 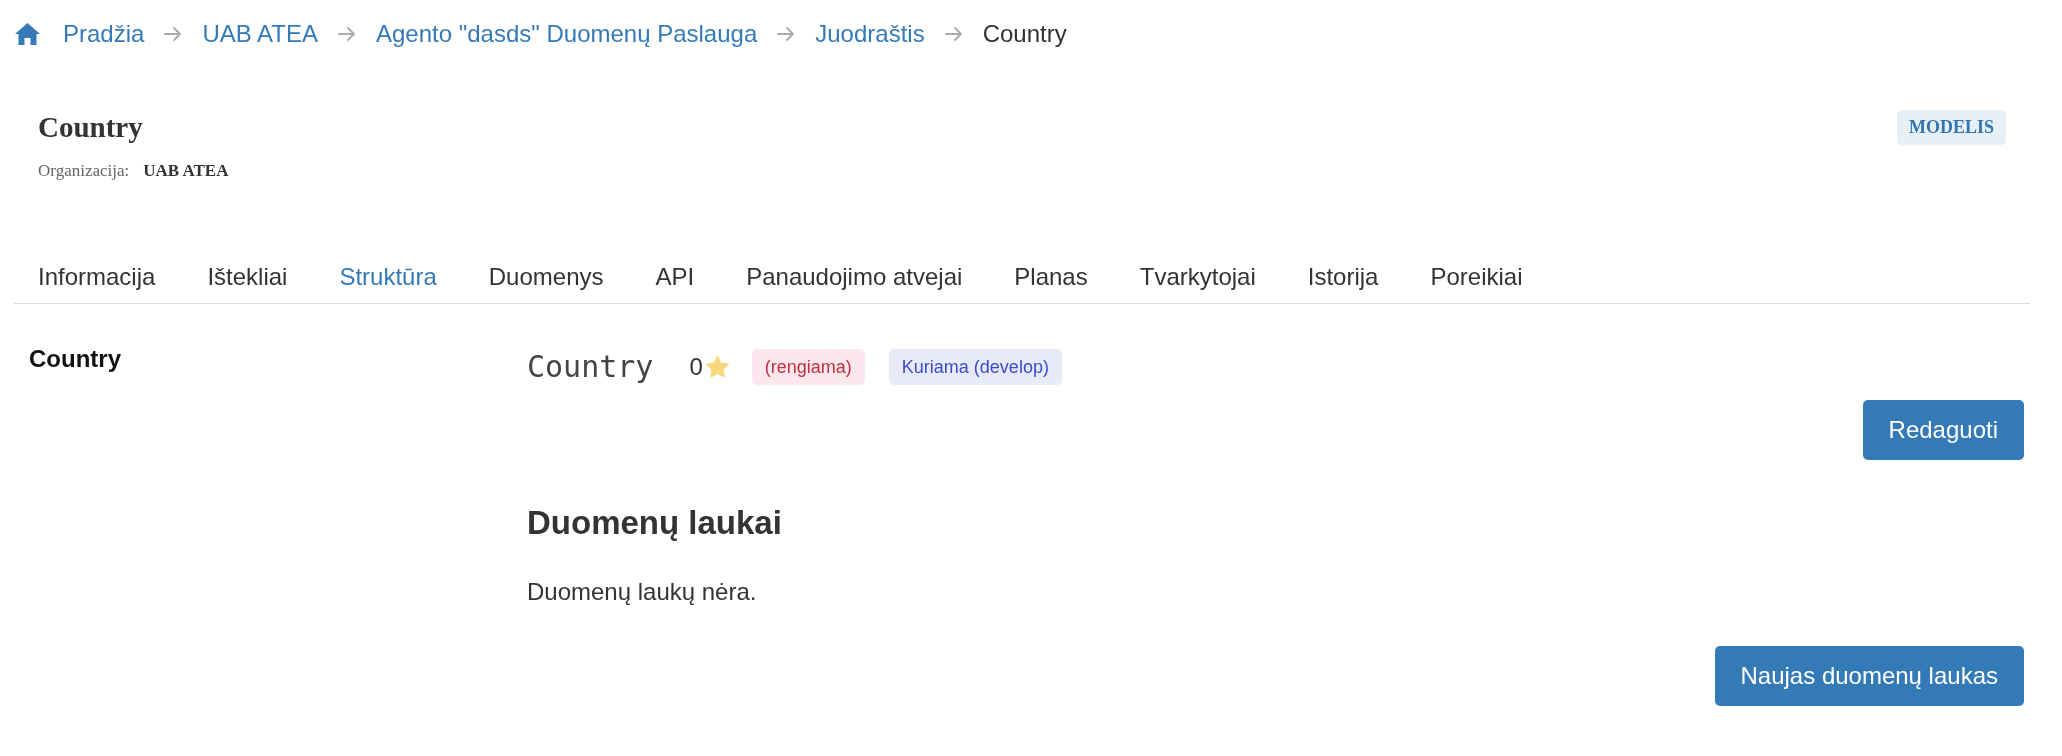 I want to click on tab: Struktūra, so click(x=389, y=277).